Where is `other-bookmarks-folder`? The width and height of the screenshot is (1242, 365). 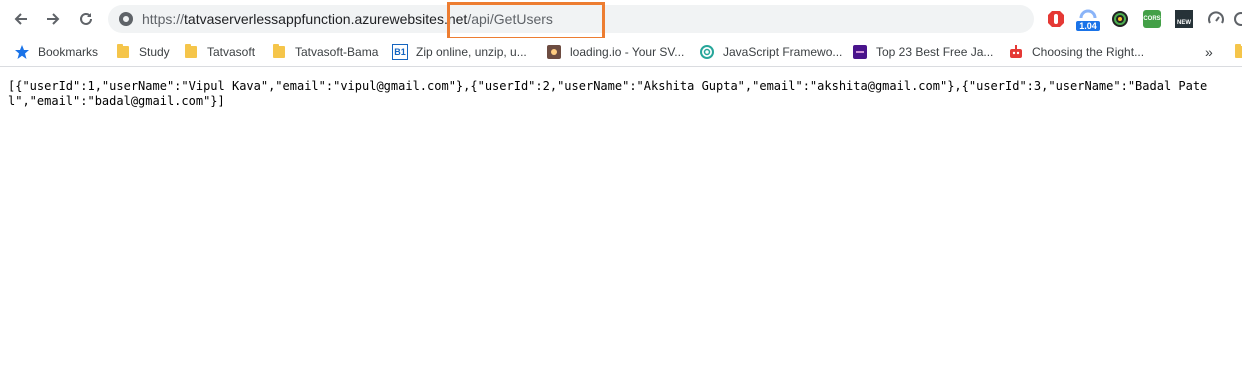
other-bookmarks-folder is located at coordinates (1237, 52).